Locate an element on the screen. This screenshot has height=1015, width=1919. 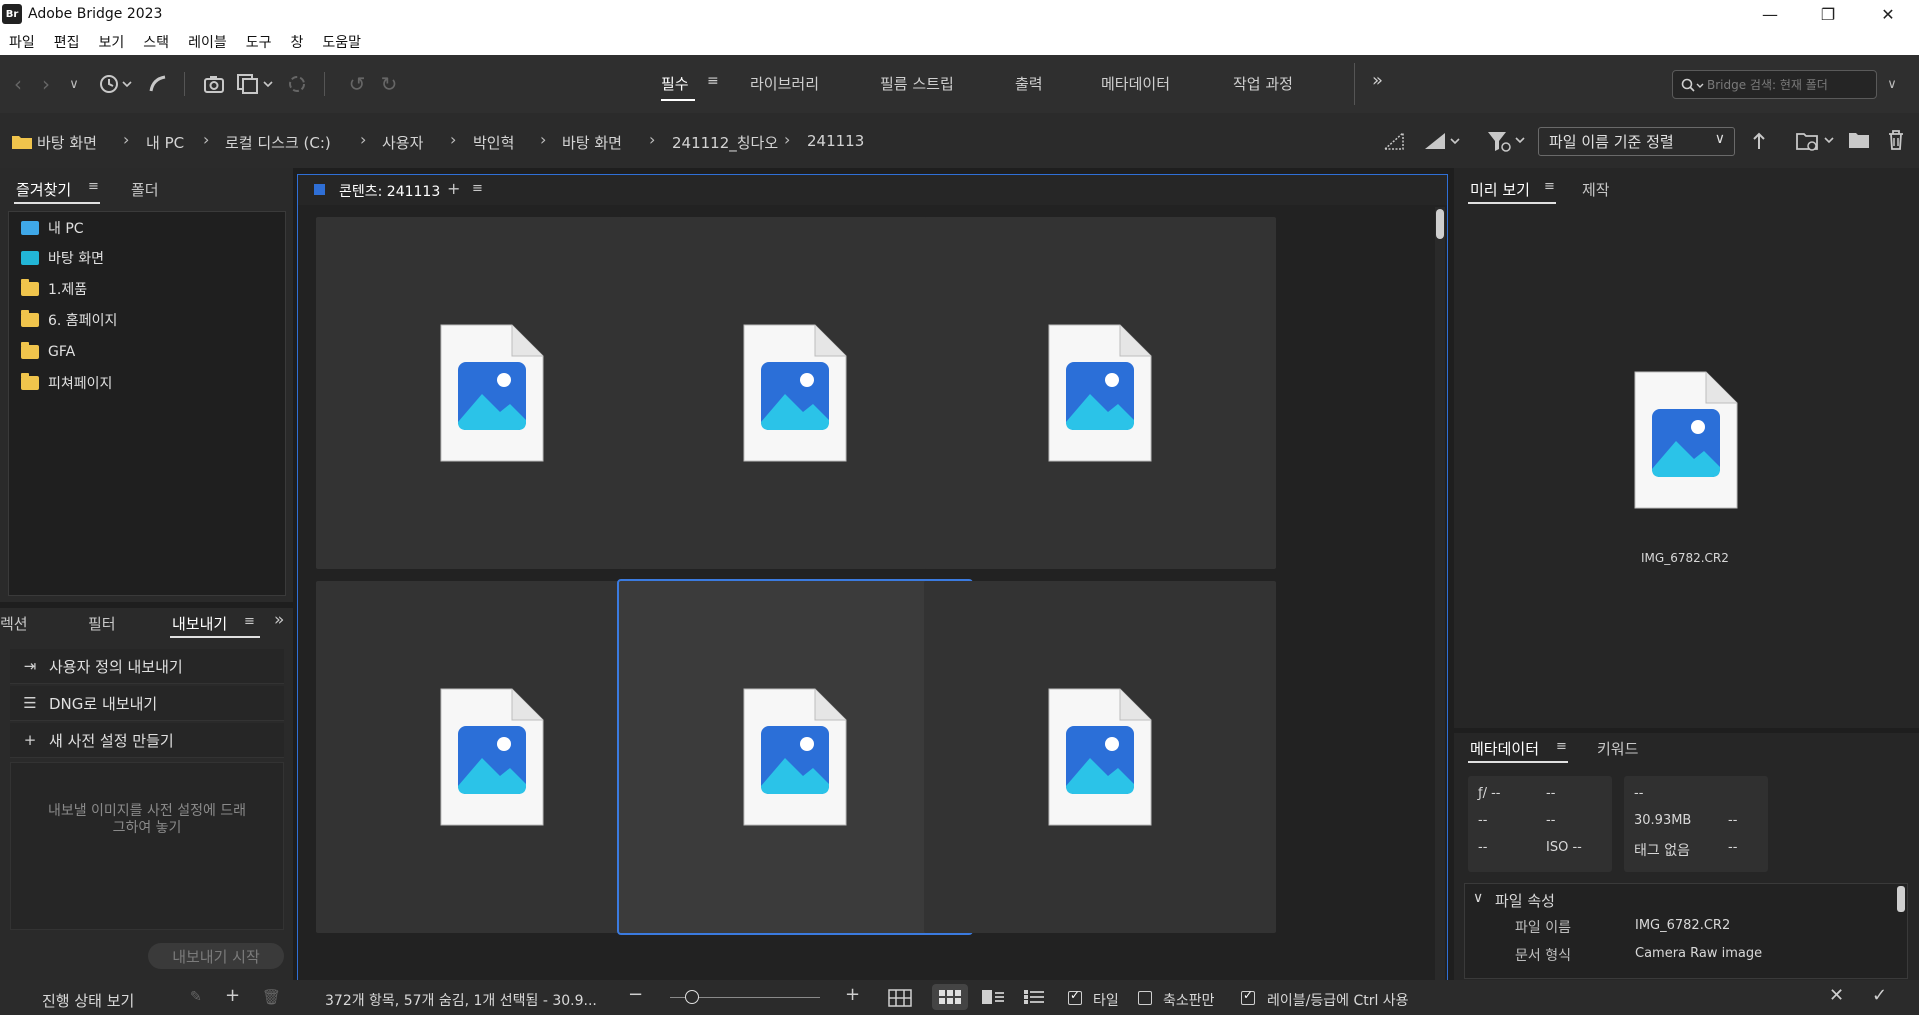
favorite-item-my-pc: 내 PC is located at coordinates (52, 228).